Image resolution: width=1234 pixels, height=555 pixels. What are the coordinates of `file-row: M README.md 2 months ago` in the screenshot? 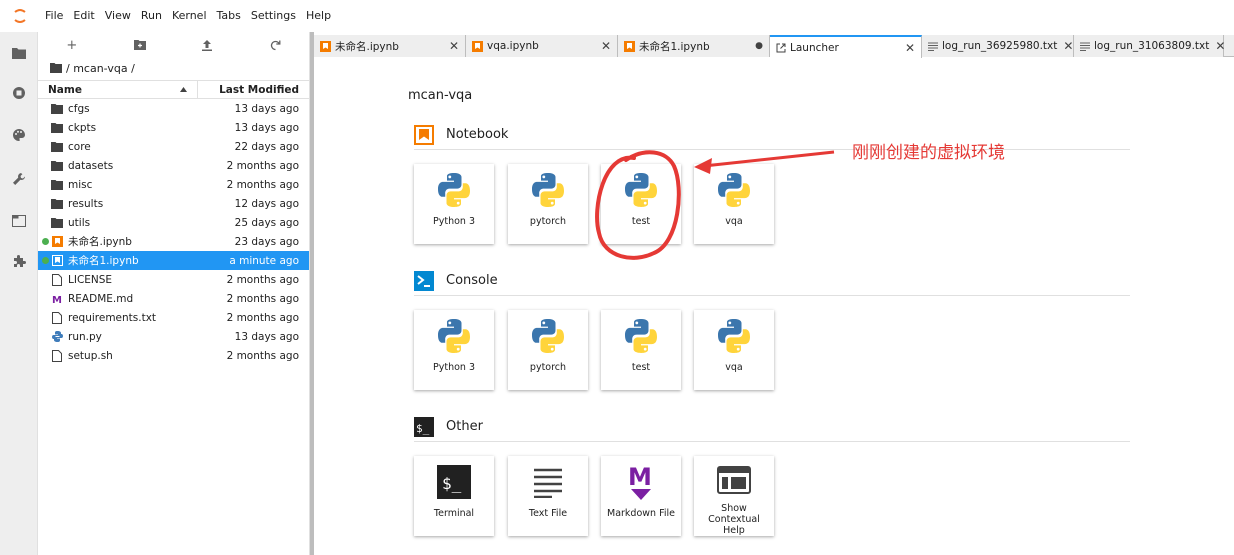 It's located at (173, 298).